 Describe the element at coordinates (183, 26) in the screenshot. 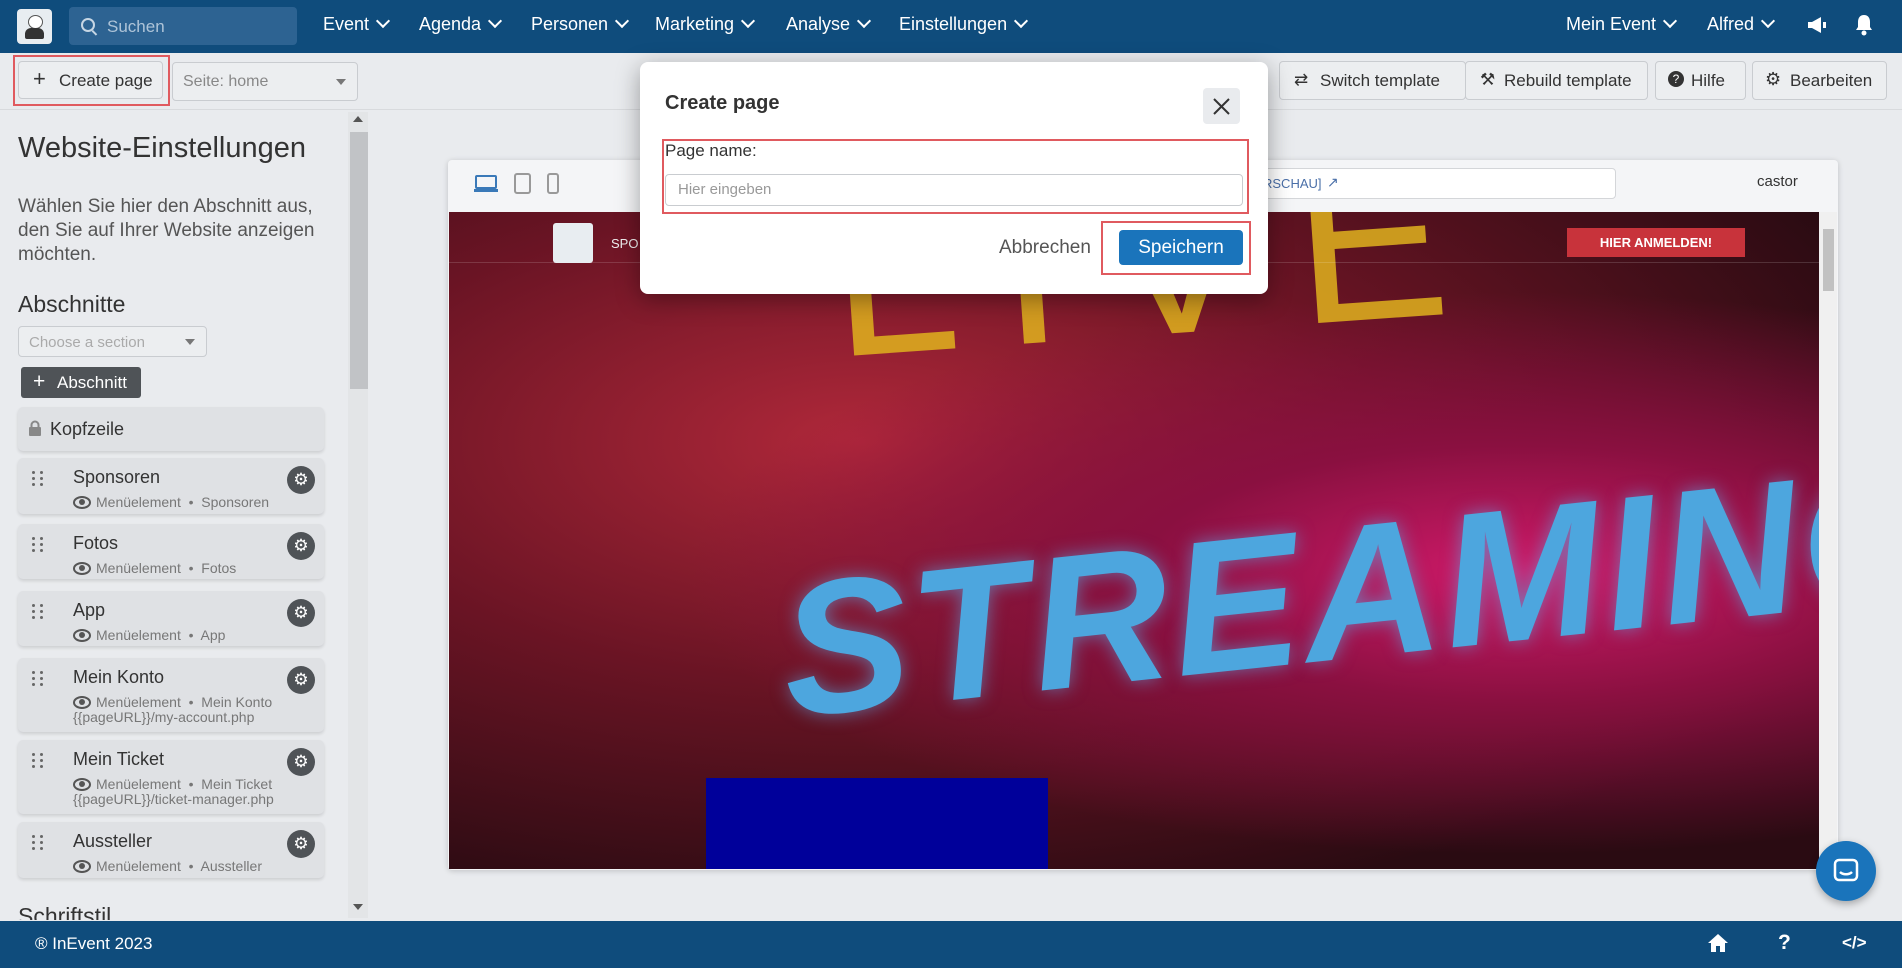

I see `search-input: Suchen` at that location.